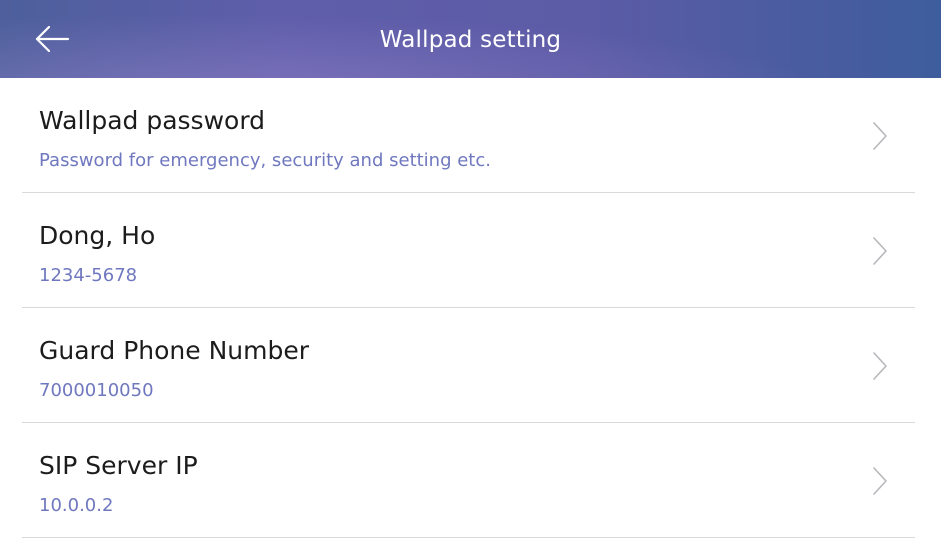 Image resolution: width=941 pixels, height=547 pixels. I want to click on setting-item-subtitle: 1234-5678, so click(88, 275).